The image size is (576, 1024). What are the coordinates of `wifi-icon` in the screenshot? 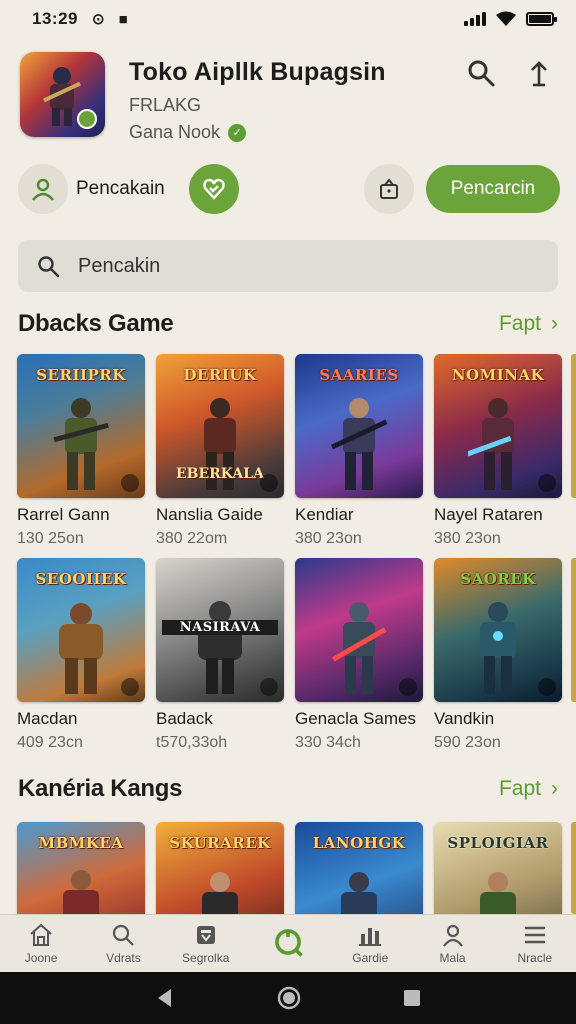 It's located at (506, 19).